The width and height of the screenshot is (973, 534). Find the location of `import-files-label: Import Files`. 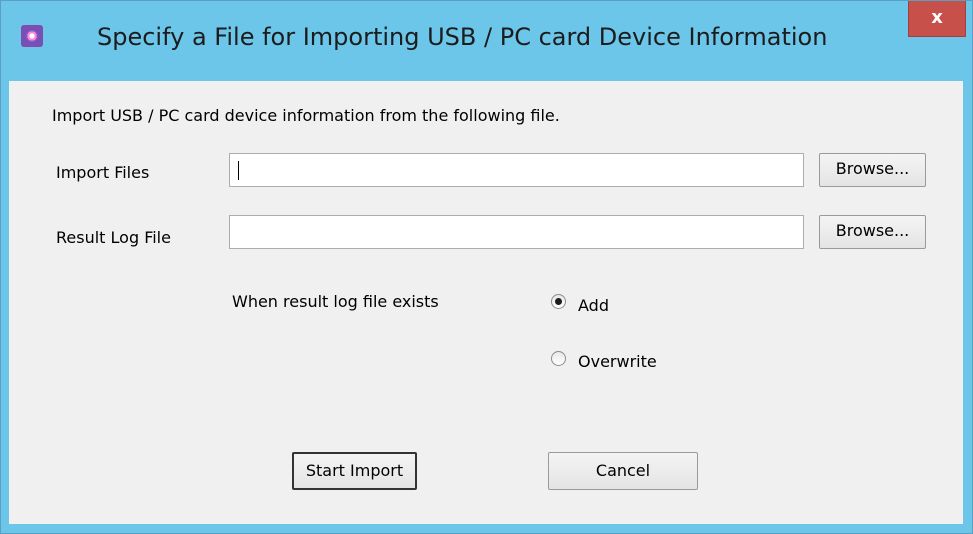

import-files-label: Import Files is located at coordinates (103, 172).